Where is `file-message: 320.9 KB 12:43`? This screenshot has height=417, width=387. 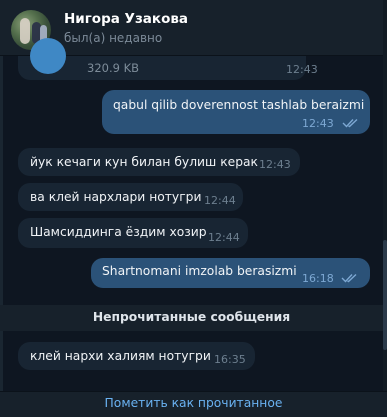
file-message: 320.9 KB 12:43 is located at coordinates (168, 59).